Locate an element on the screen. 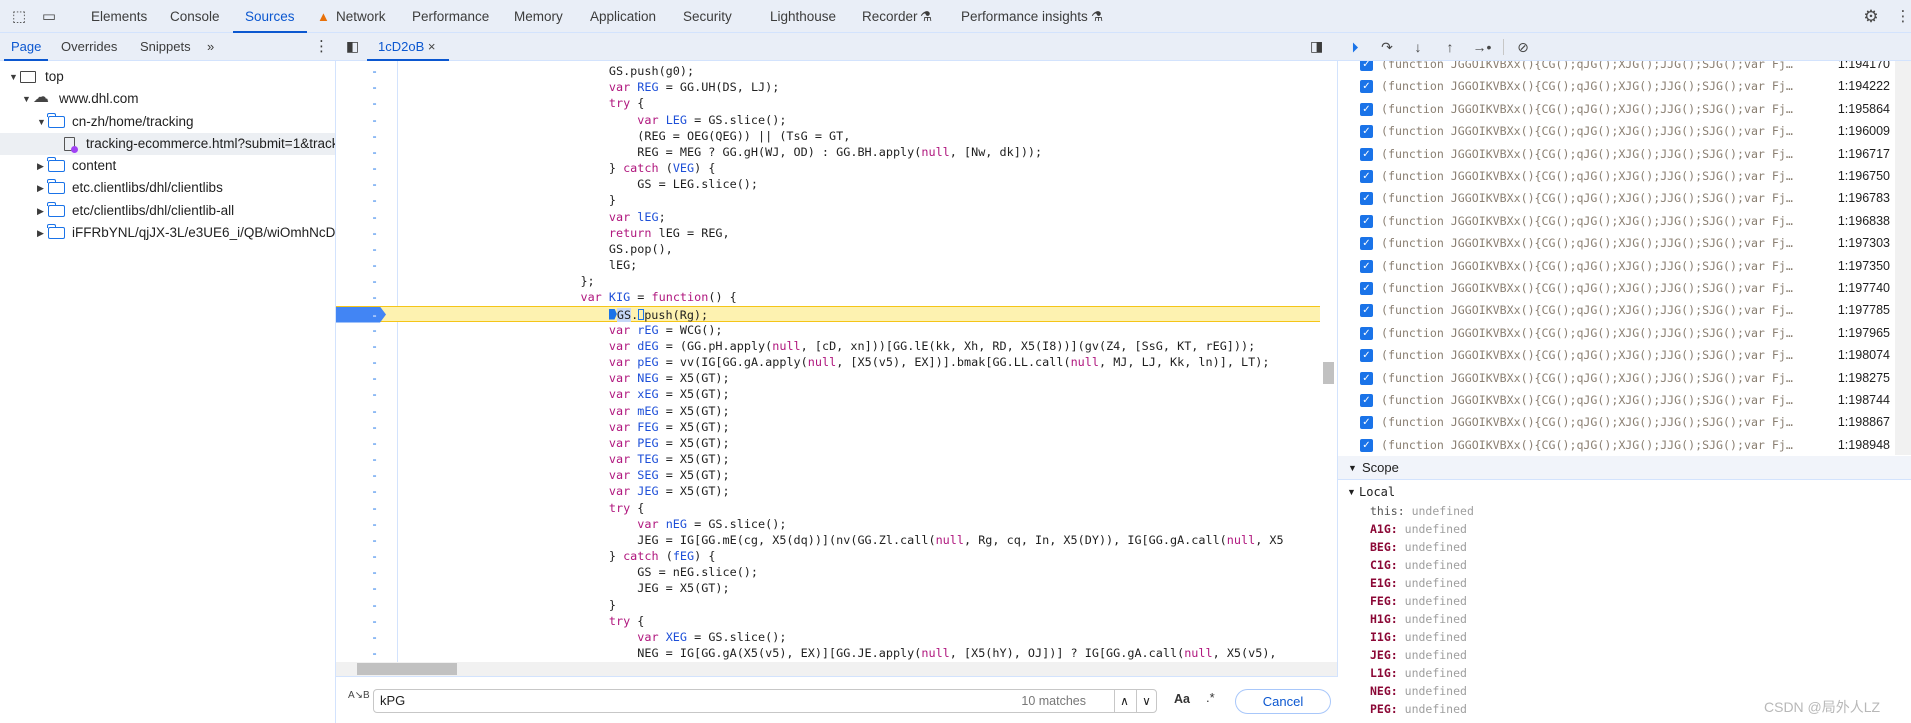 This screenshot has width=1911, height=723. tab-overrides: Overrides is located at coordinates (89, 47).